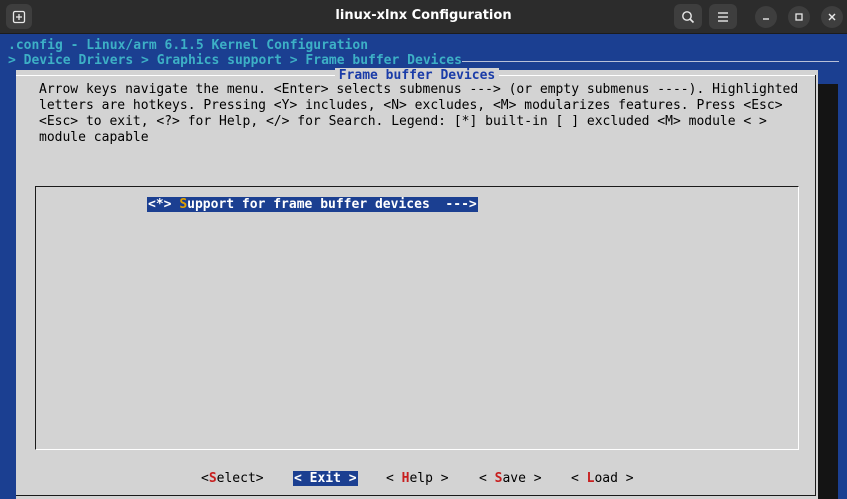  I want to click on save-button-post: ave >, so click(522, 478).